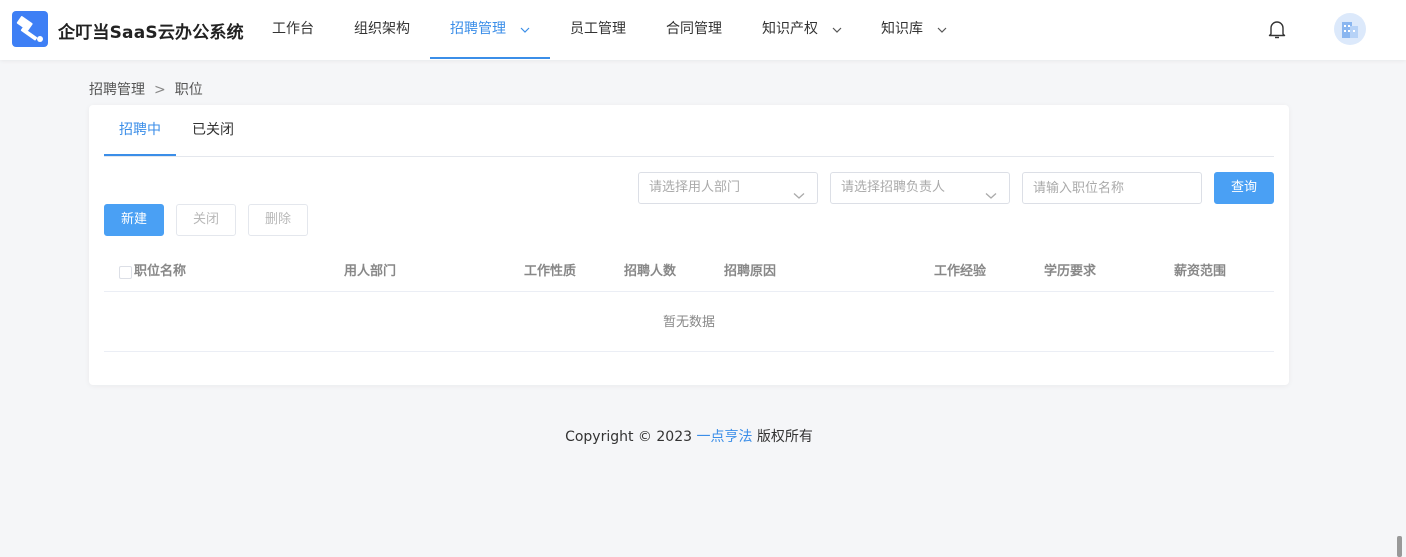  I want to click on nav-item-knowledge-base: 知识库, so click(914, 29).